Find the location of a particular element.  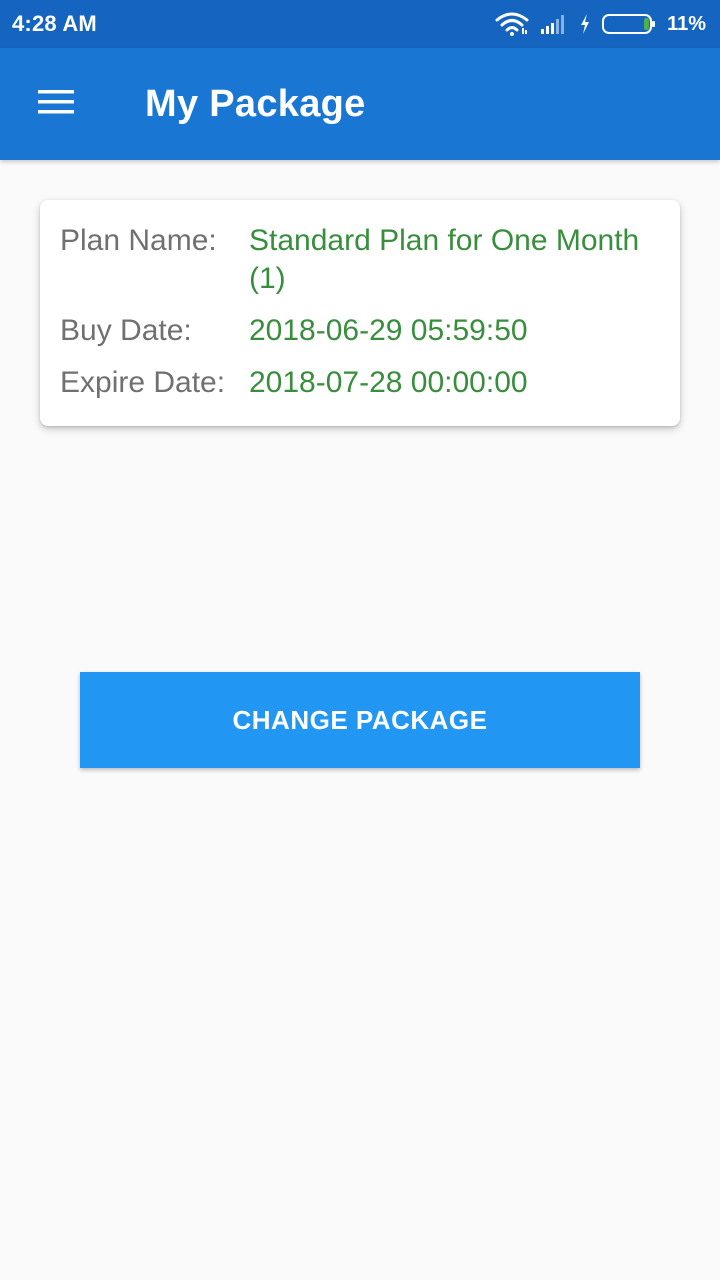

app-bar: My Package is located at coordinates (360, 104).